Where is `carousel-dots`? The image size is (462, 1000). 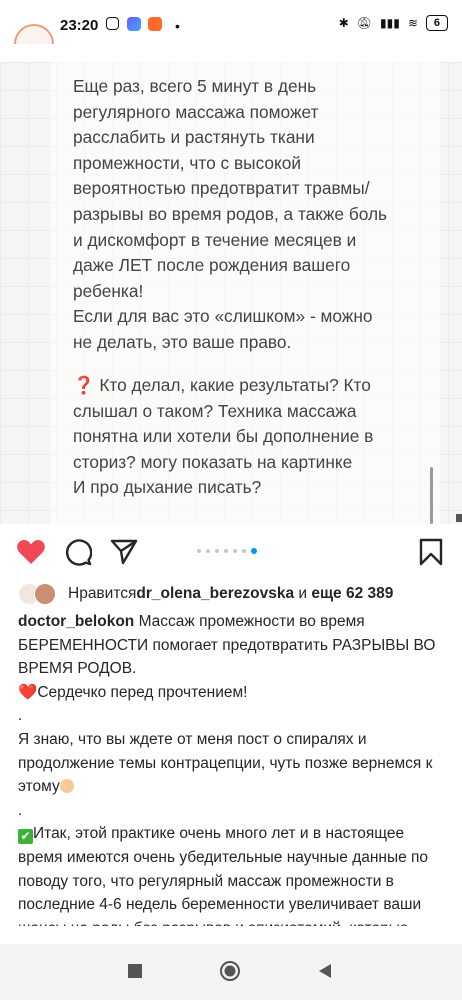 carousel-dots is located at coordinates (227, 551).